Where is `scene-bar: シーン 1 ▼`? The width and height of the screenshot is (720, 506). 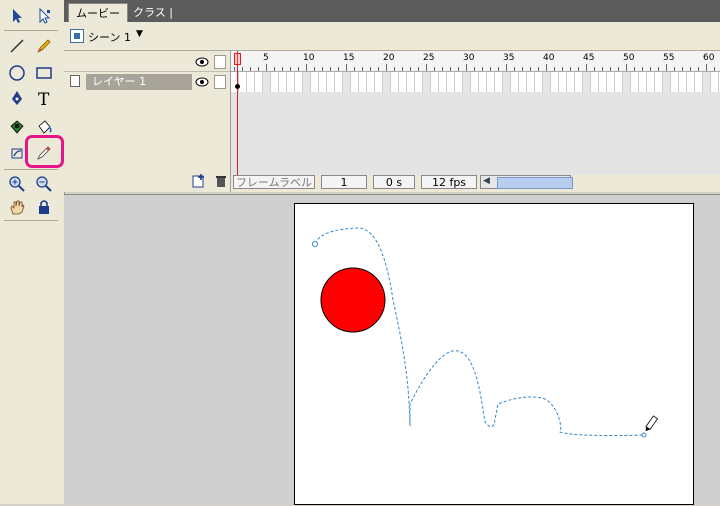
scene-bar: シーン 1 ▼ is located at coordinates (392, 36).